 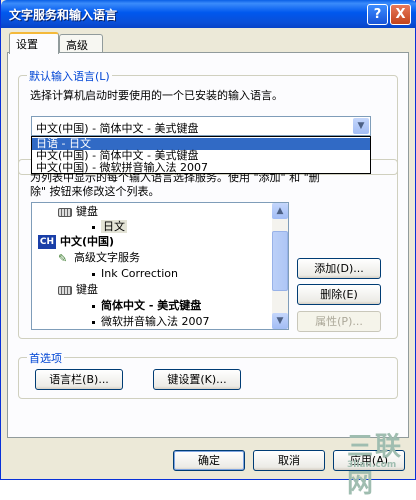 I want to click on window-title: 文字服务和输入语言, so click(x=63, y=15).